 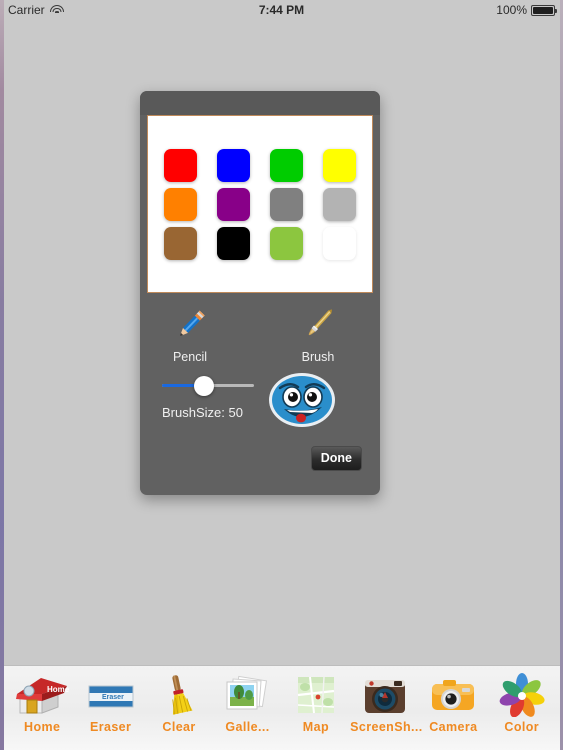 What do you see at coordinates (203, 385) in the screenshot?
I see `slider-thumb` at bounding box center [203, 385].